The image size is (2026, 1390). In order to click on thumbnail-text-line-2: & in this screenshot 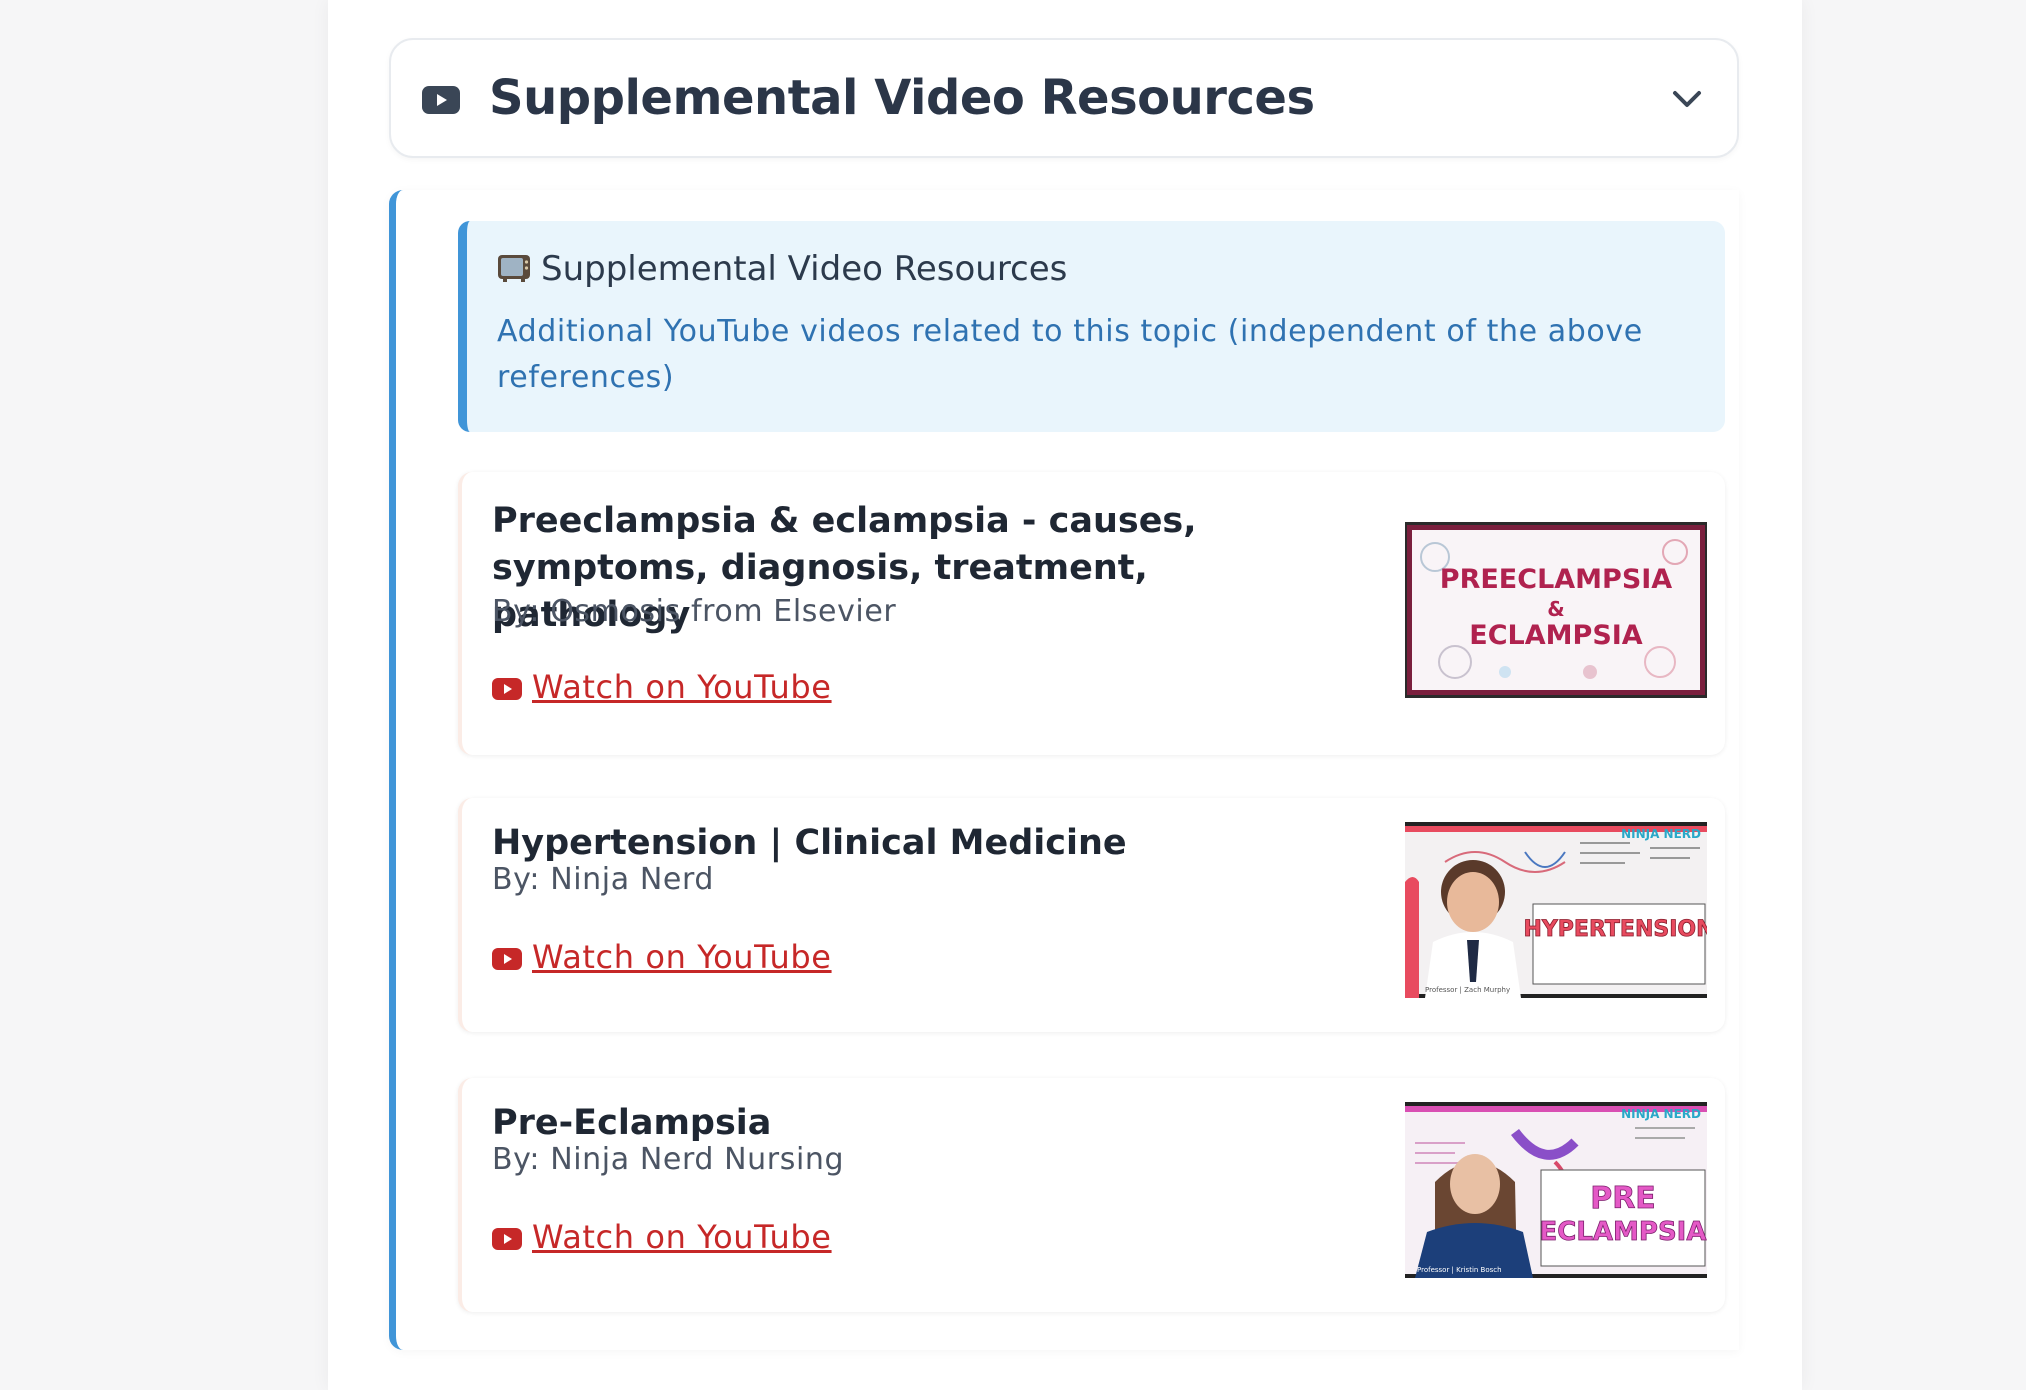, I will do `click(1555, 609)`.